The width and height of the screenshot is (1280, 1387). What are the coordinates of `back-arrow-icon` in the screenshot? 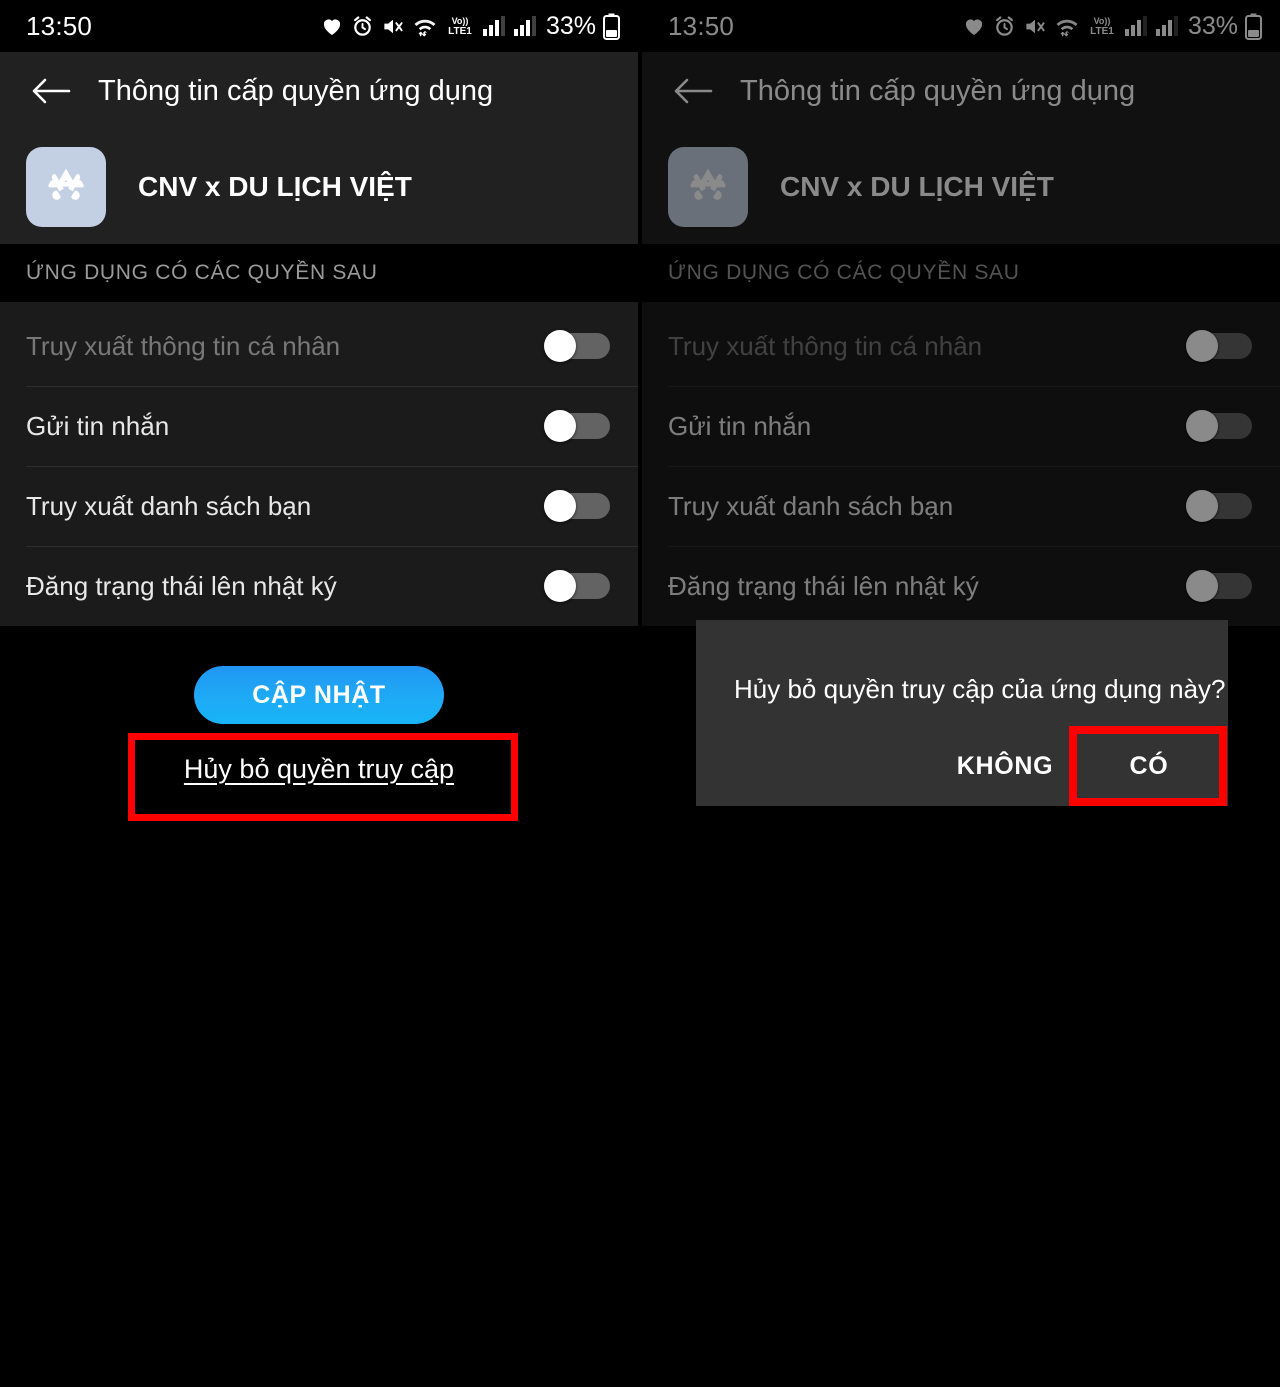 It's located at (51, 91).